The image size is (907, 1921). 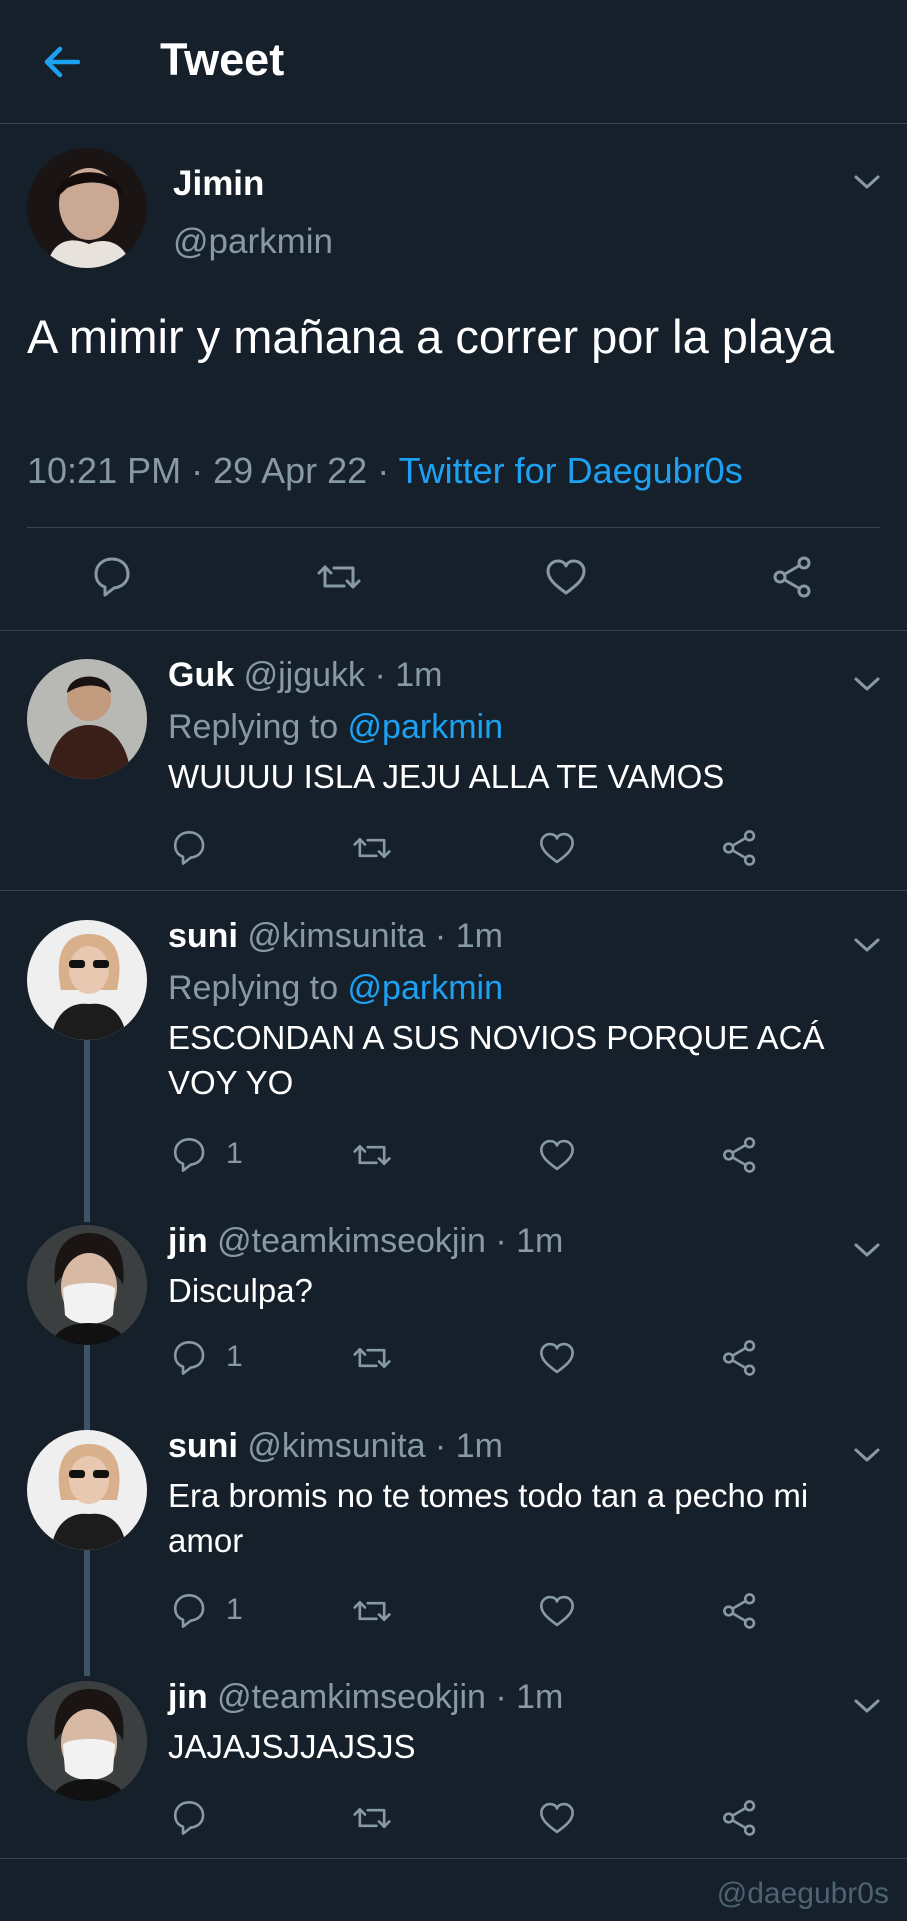 I want to click on user-handle: @jjgukk · 1m, so click(x=343, y=675).